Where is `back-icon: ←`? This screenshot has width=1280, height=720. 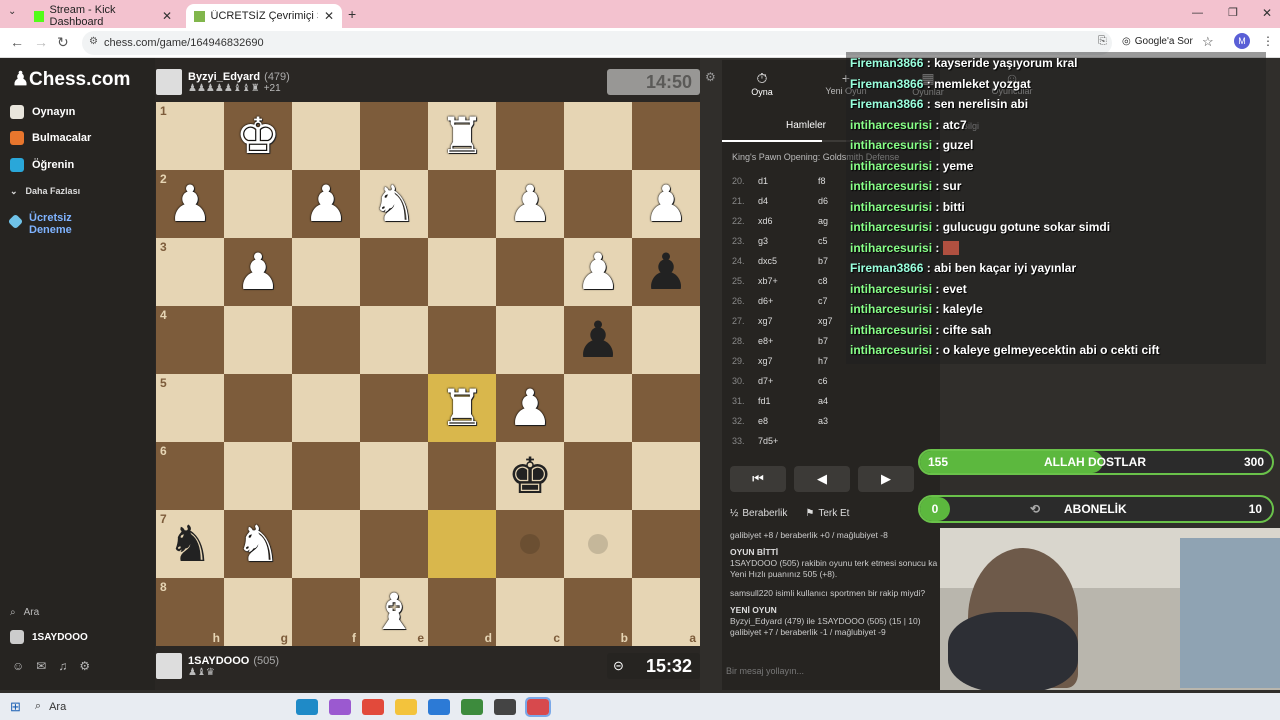 back-icon: ← is located at coordinates (17, 42).